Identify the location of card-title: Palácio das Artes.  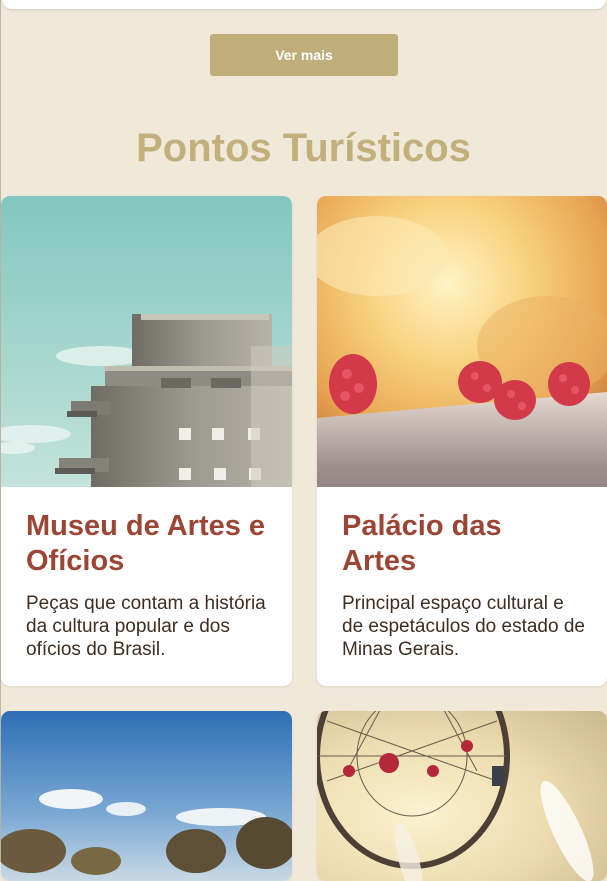
(422, 543).